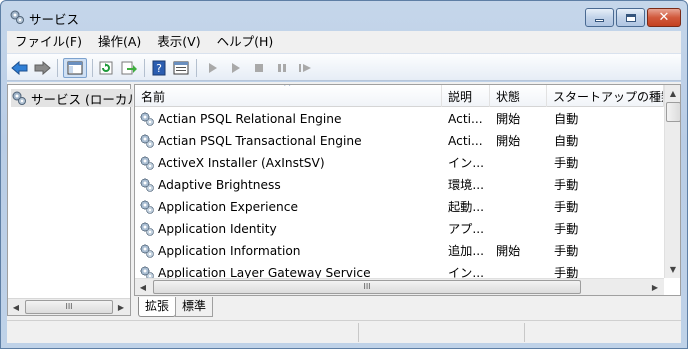 The image size is (688, 349). Describe the element at coordinates (70, 200) in the screenshot. I see `tree-pane: サービス (ローカル) ◀ III ▶` at that location.